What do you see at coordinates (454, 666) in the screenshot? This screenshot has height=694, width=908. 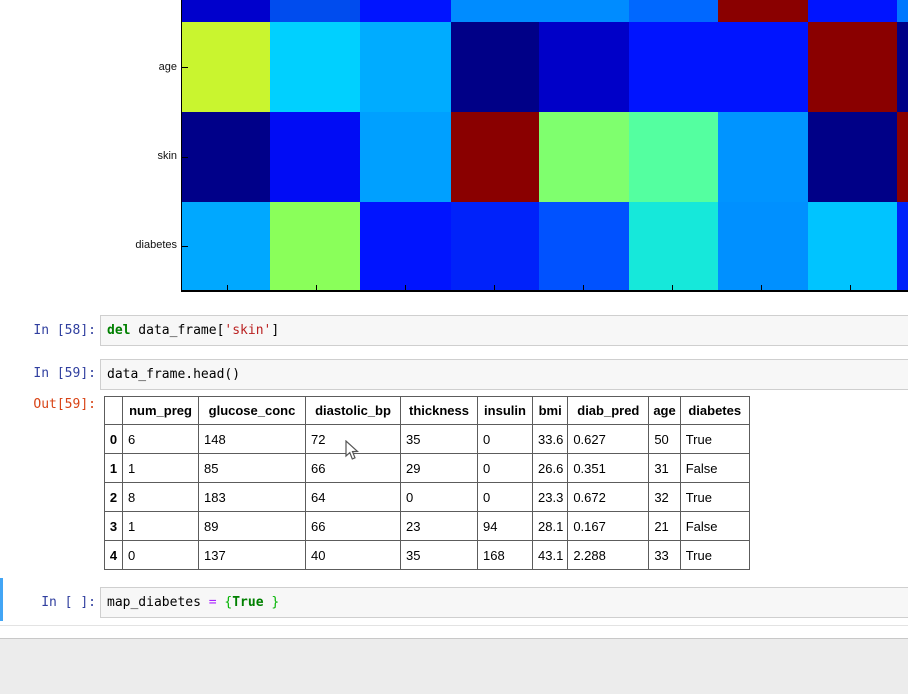 I see `page-footer-area` at bounding box center [454, 666].